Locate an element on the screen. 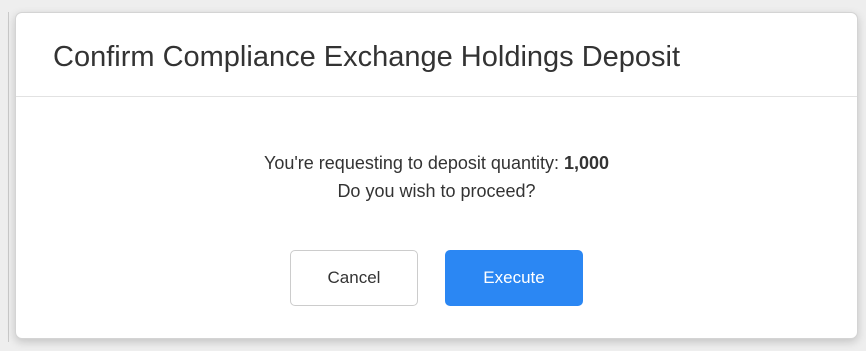 The width and height of the screenshot is (866, 351). proceed-question: Do you wish to proceed? is located at coordinates (436, 191).